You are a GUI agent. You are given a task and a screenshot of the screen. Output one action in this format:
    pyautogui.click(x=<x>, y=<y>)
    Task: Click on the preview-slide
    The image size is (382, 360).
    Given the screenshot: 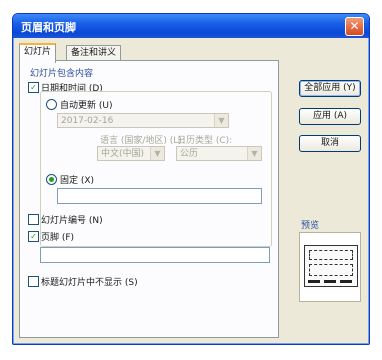 What is the action you would take?
    pyautogui.click(x=331, y=266)
    